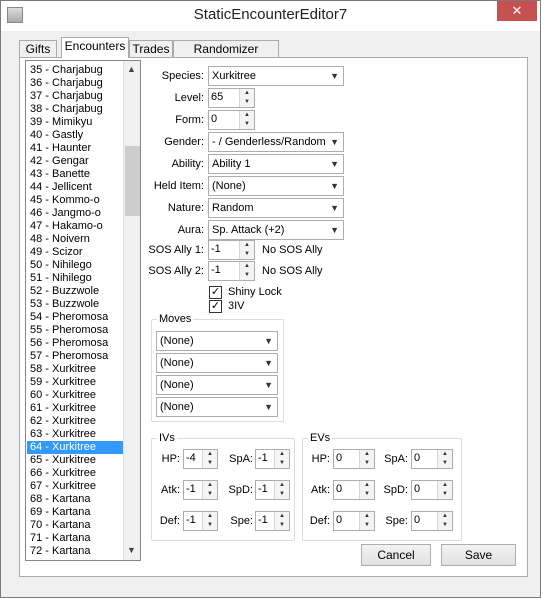  What do you see at coordinates (75, 148) in the screenshot?
I see `list-item: 41 - Haunter` at bounding box center [75, 148].